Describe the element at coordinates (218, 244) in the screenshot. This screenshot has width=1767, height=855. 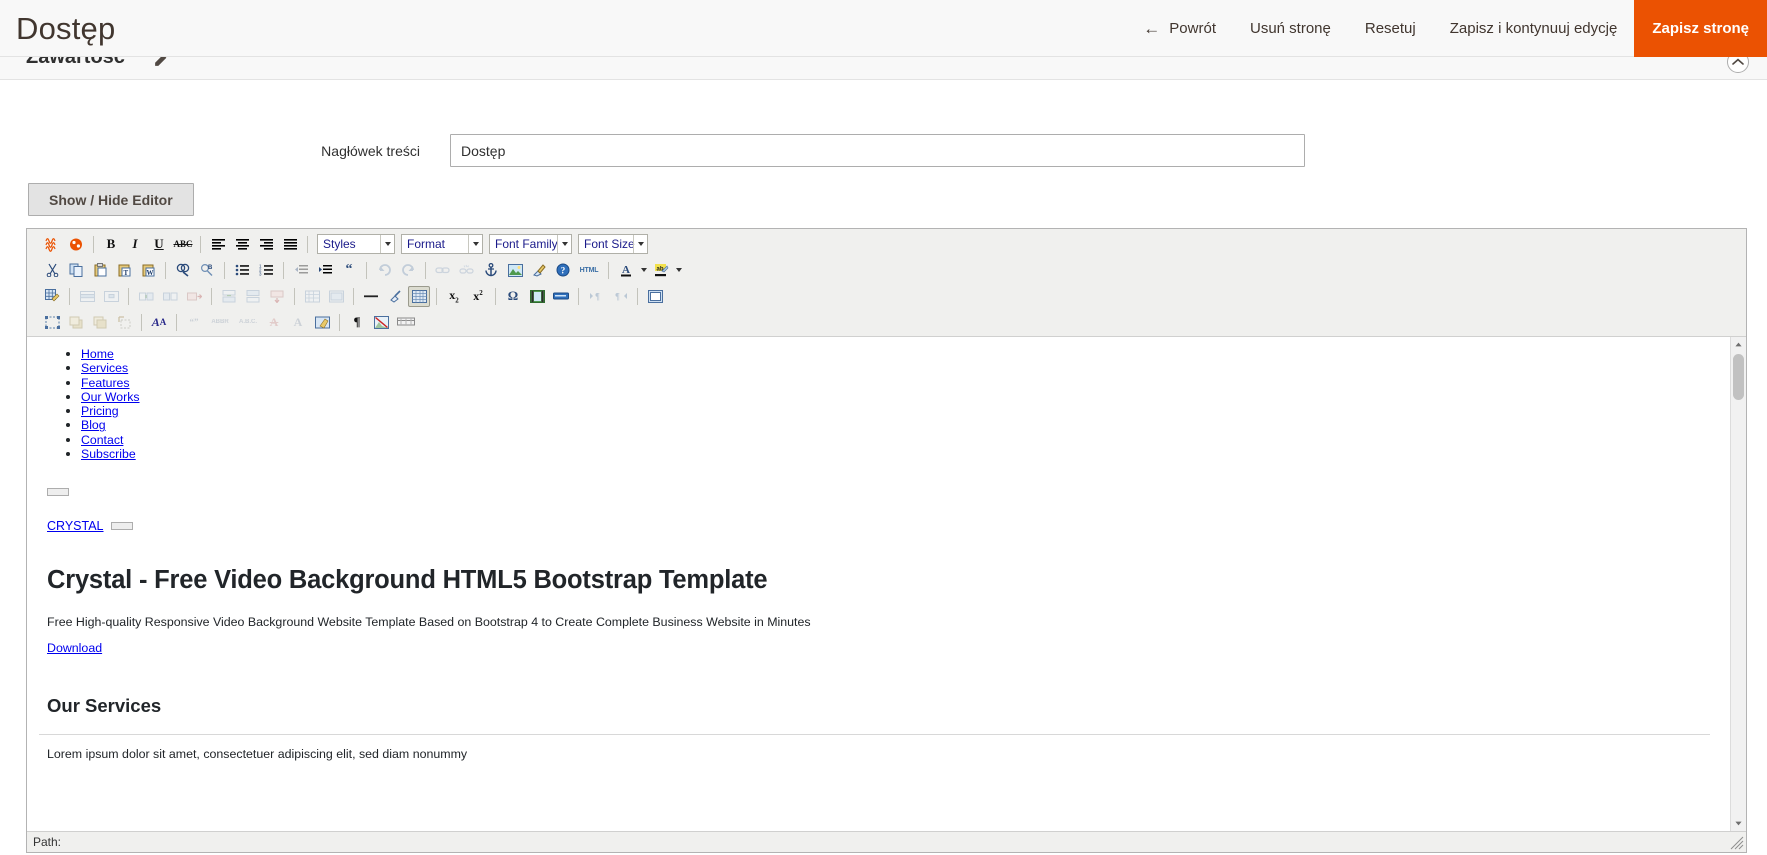
I see `align-left-icon` at that location.